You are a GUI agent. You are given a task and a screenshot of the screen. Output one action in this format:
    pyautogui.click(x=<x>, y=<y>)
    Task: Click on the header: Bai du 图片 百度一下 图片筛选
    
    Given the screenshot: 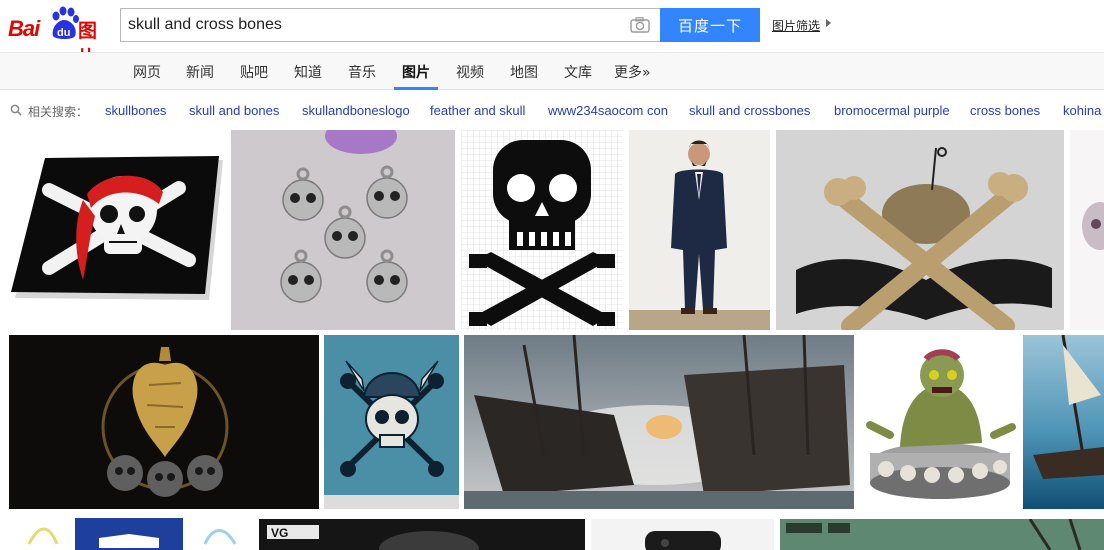 What is the action you would take?
    pyautogui.click(x=552, y=34)
    